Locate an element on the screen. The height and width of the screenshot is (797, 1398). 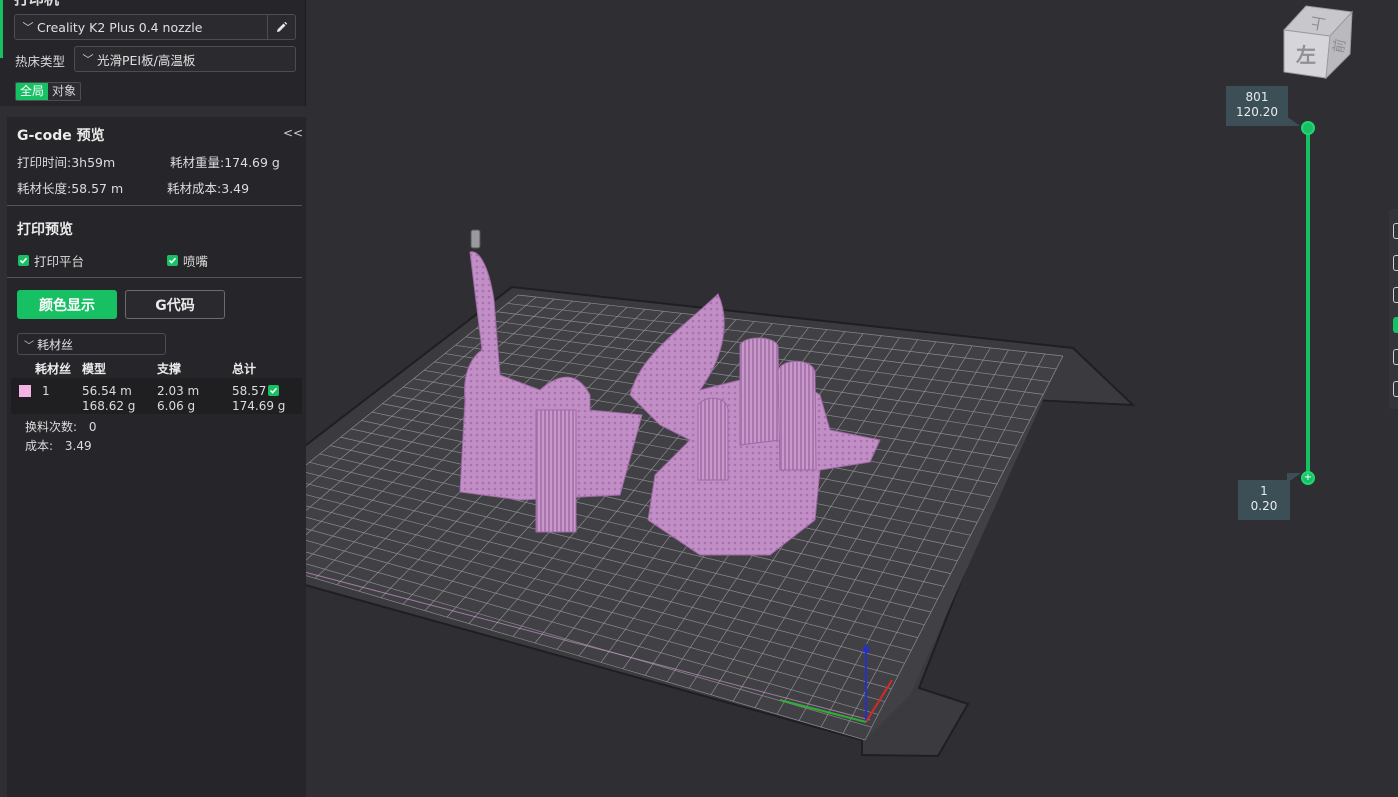
nozzle-marker is located at coordinates (475, 239).